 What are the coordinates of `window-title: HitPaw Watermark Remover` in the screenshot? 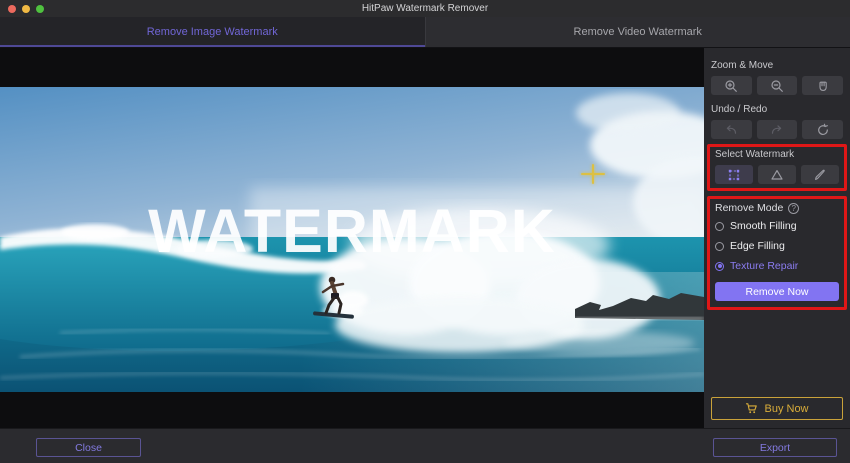 It's located at (425, 8).